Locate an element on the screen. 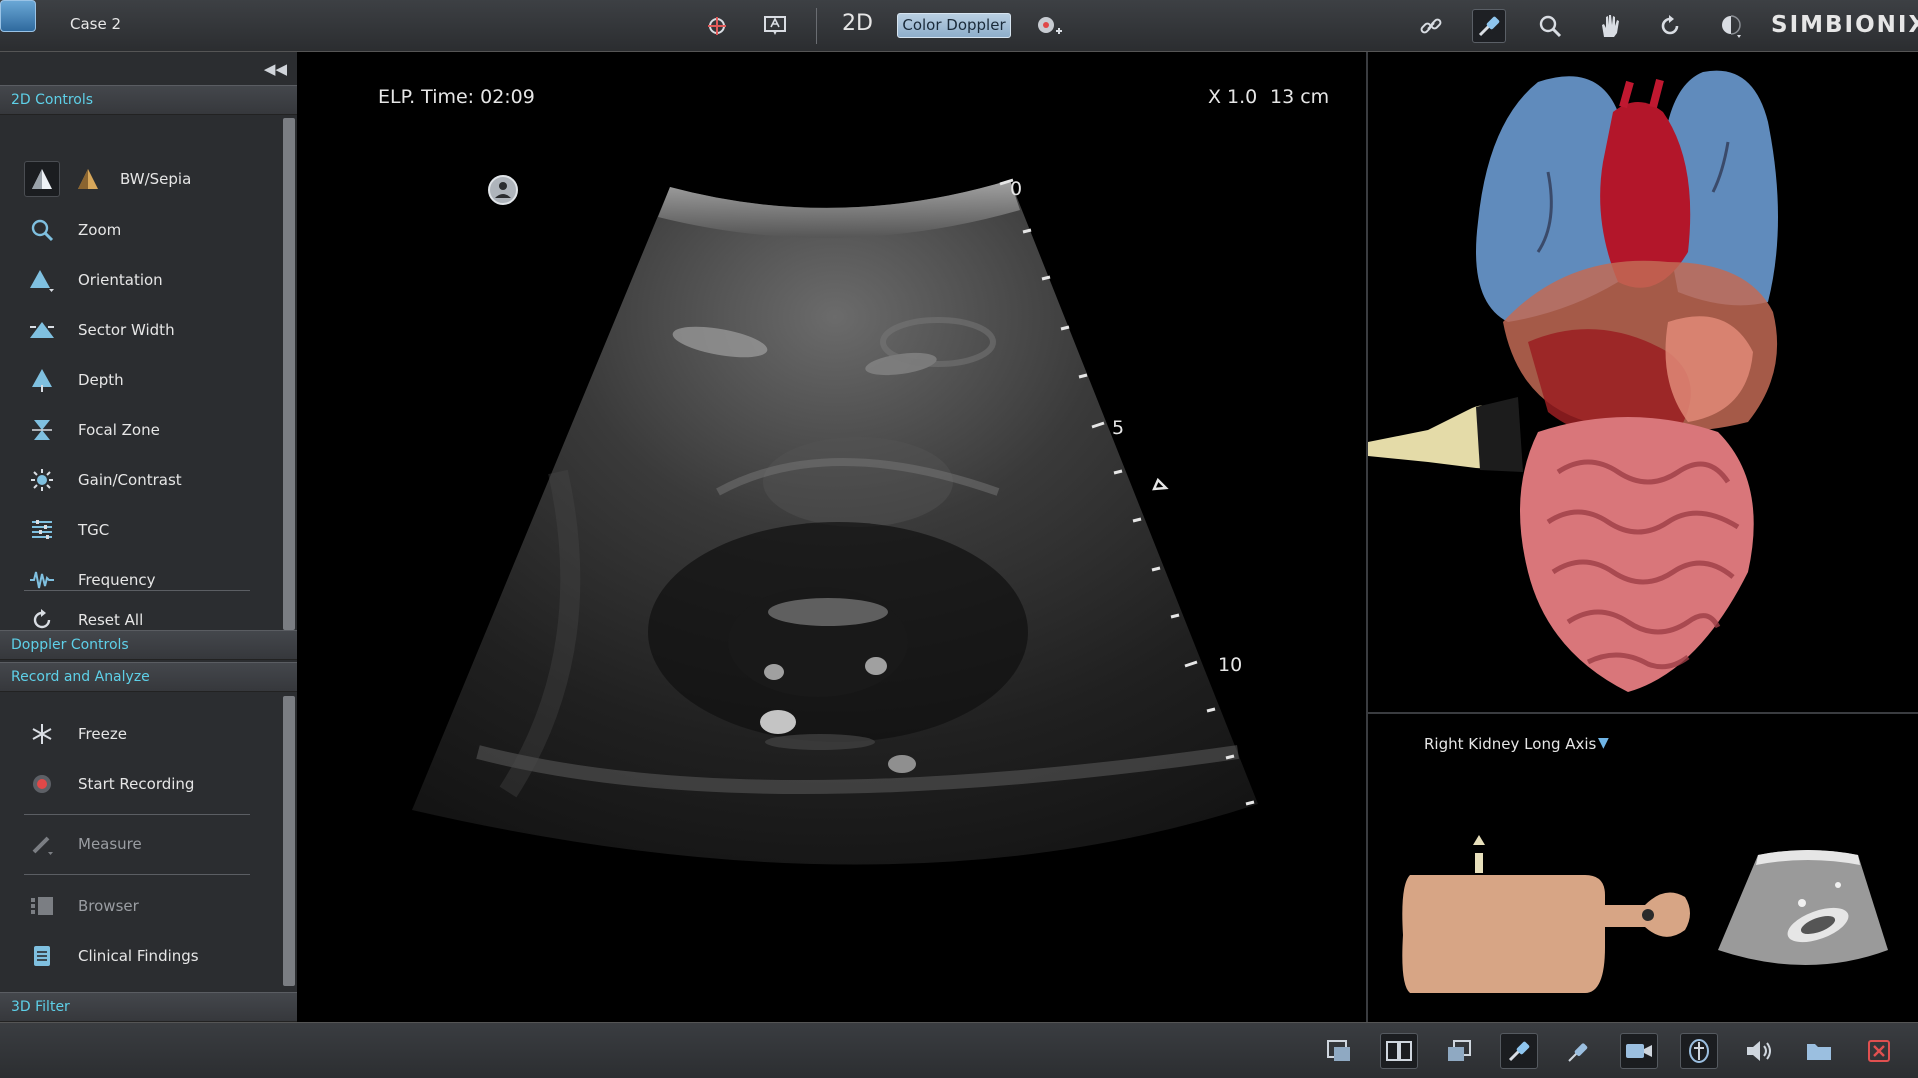  menu-item-label: Measure is located at coordinates (110, 844).